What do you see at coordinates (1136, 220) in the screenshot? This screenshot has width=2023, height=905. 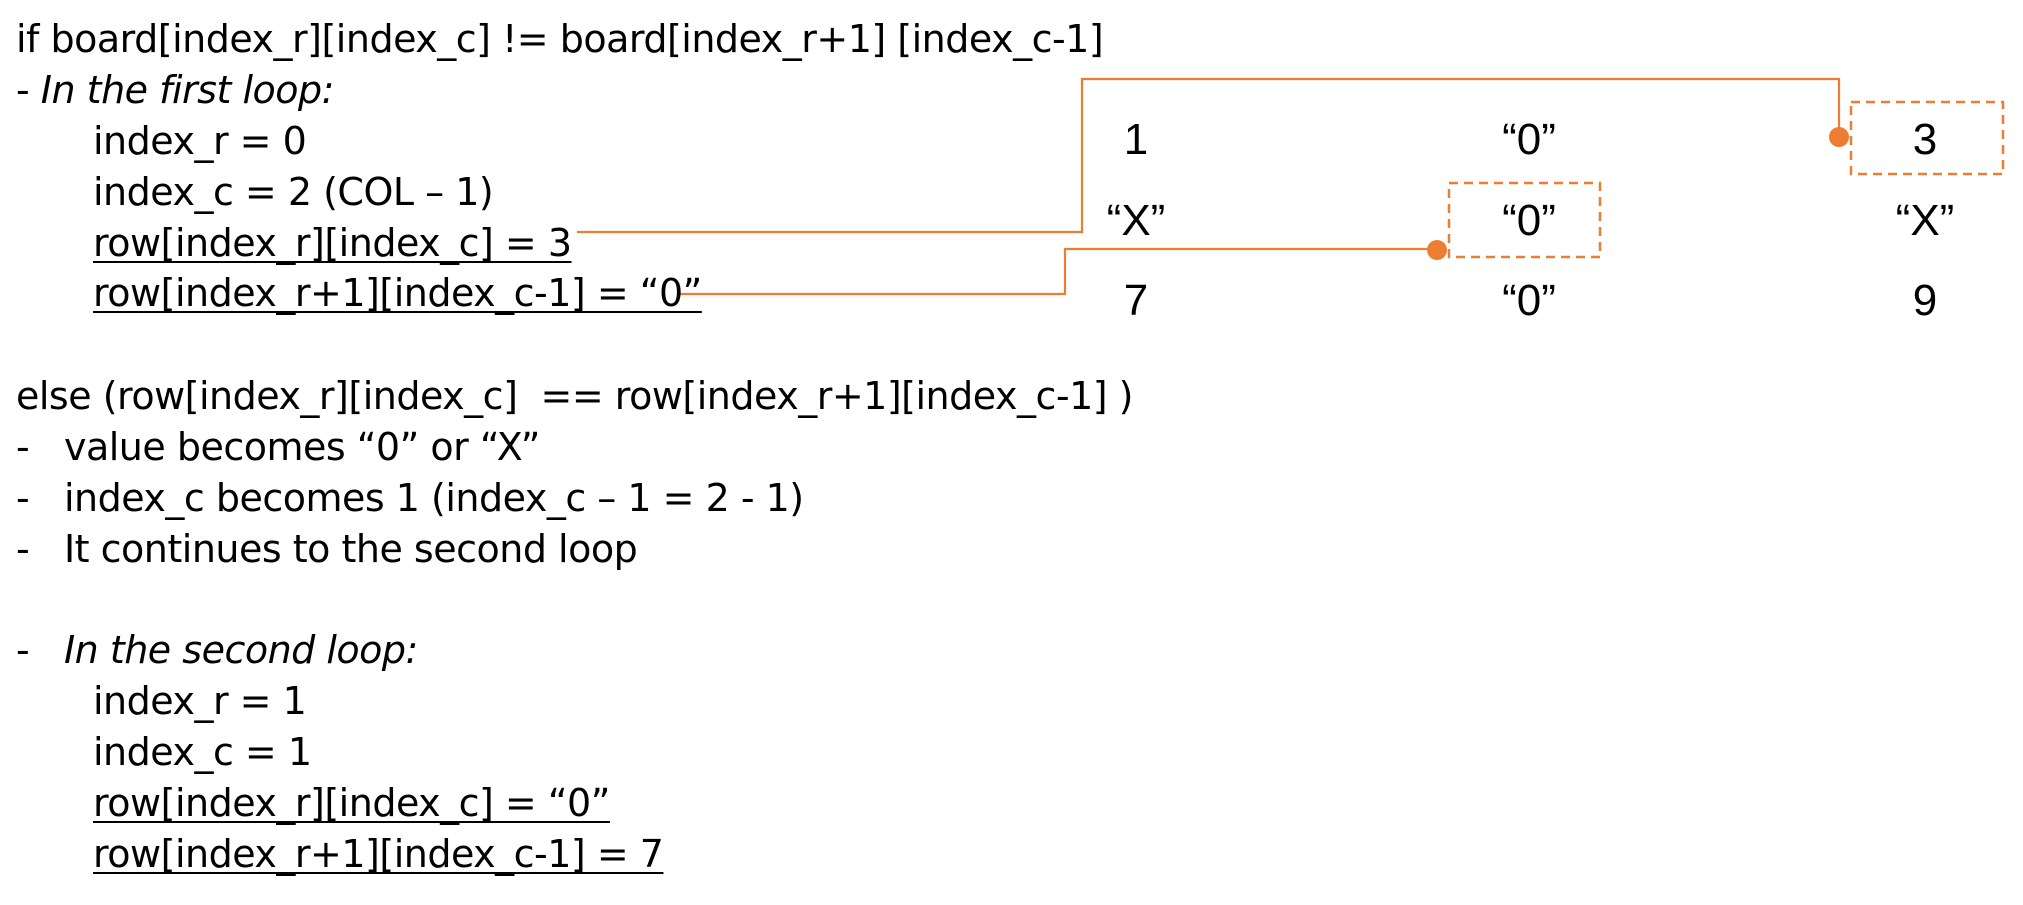 I see `board-cell-1-0: “X”` at bounding box center [1136, 220].